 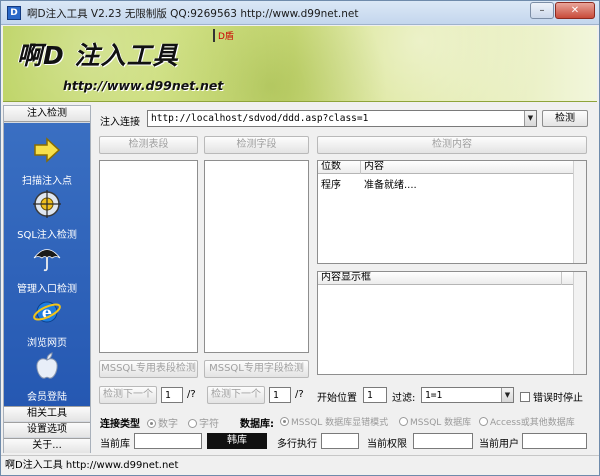 I want to click on window-controls: – ✕, so click(x=562, y=10).